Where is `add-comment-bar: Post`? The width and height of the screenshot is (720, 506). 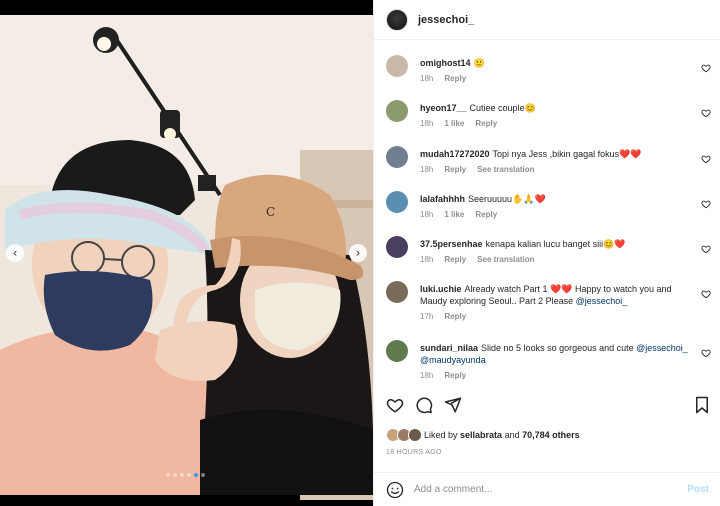
add-comment-bar: Post is located at coordinates (547, 489).